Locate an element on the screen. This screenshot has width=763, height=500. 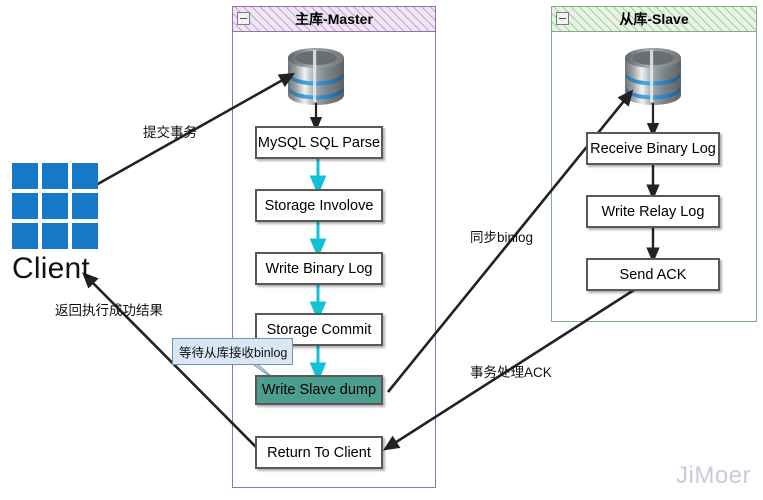
process-box-label: Write Binary Log is located at coordinates (319, 268).